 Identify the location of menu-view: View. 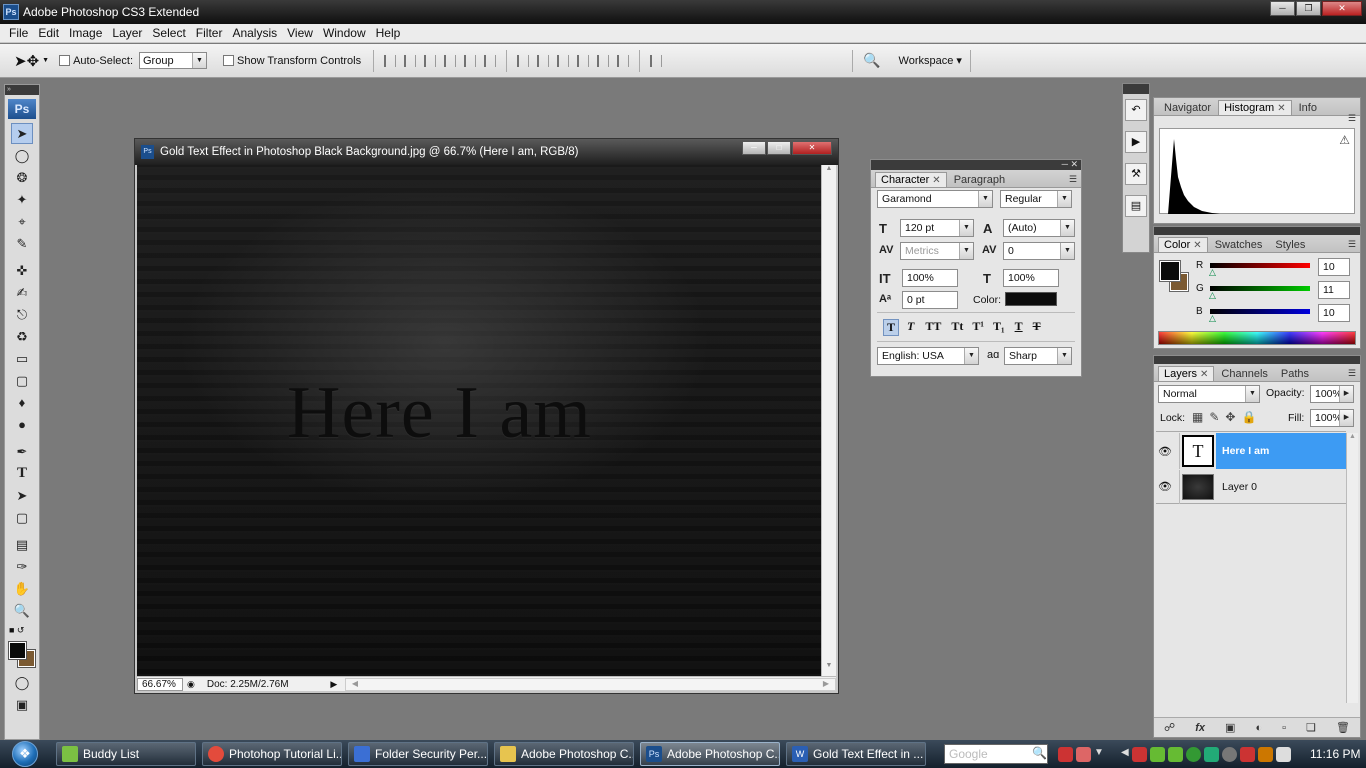
(300, 33).